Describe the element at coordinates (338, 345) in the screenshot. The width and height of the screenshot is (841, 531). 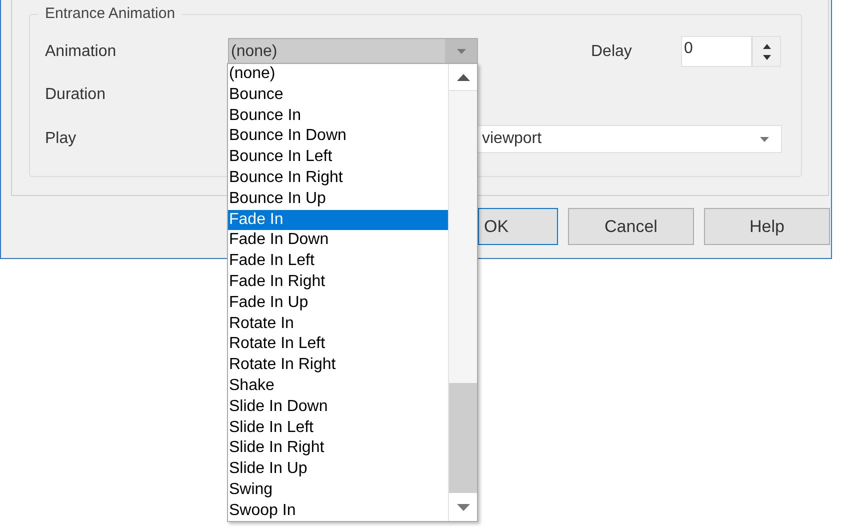
I see `dropdown-option: Rotate In Left` at that location.